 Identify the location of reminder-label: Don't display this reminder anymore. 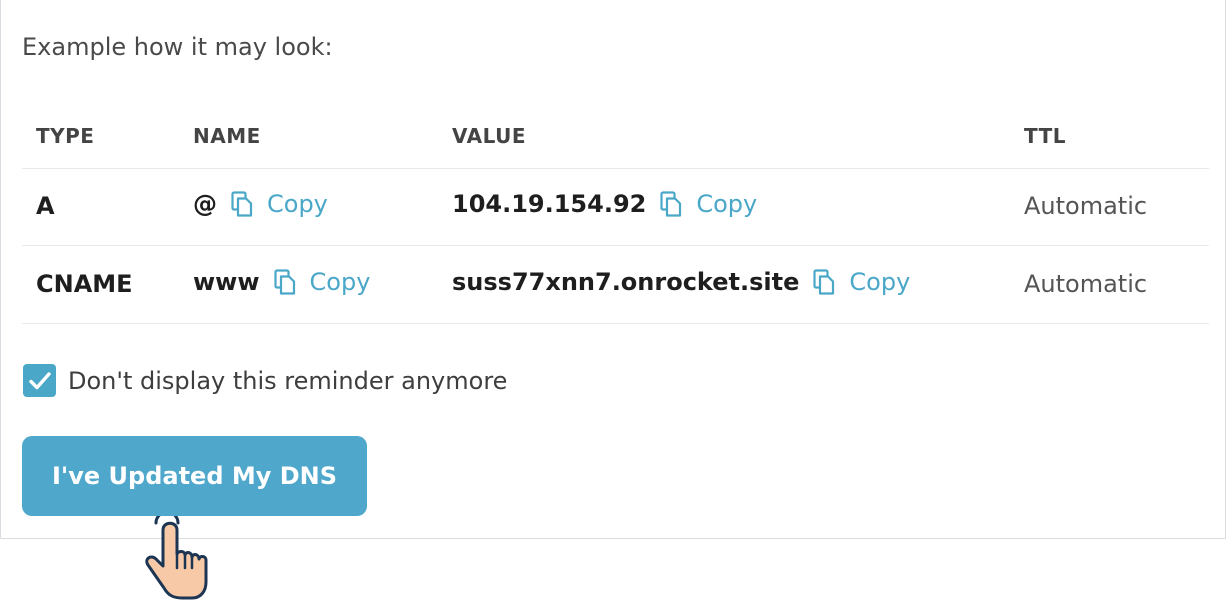
(288, 380).